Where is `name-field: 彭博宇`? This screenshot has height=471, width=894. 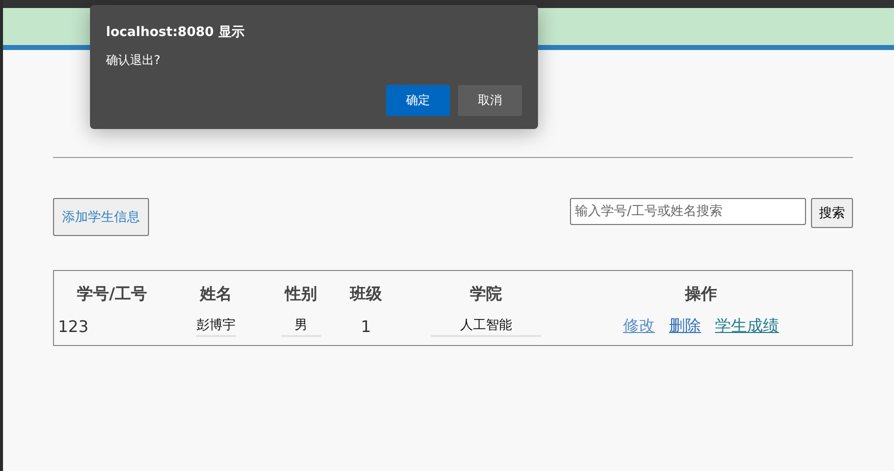
name-field: 彭博宇 is located at coordinates (216, 326).